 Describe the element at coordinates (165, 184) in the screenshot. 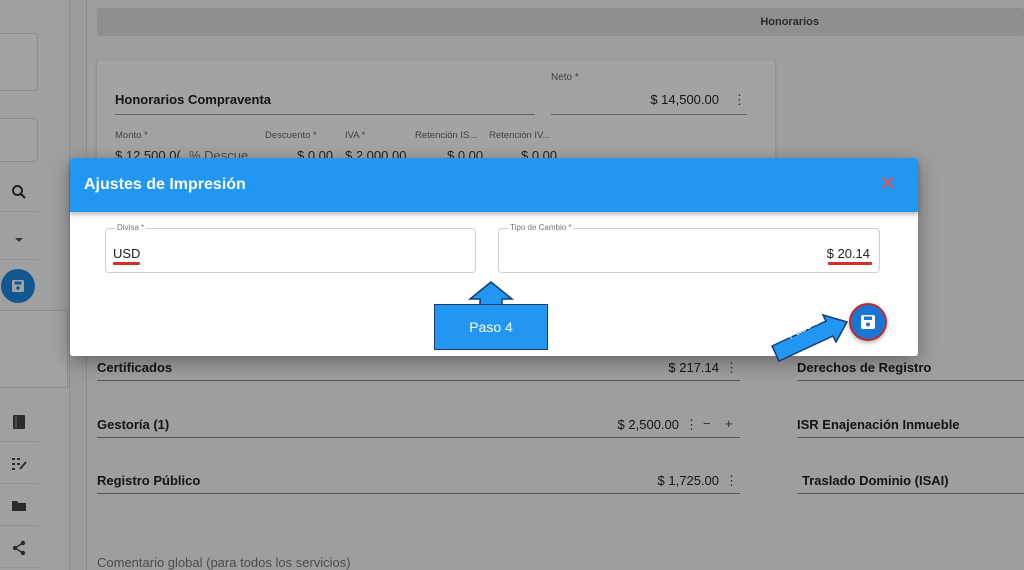

I see `dialog-title: Ajustes de Impresión` at that location.